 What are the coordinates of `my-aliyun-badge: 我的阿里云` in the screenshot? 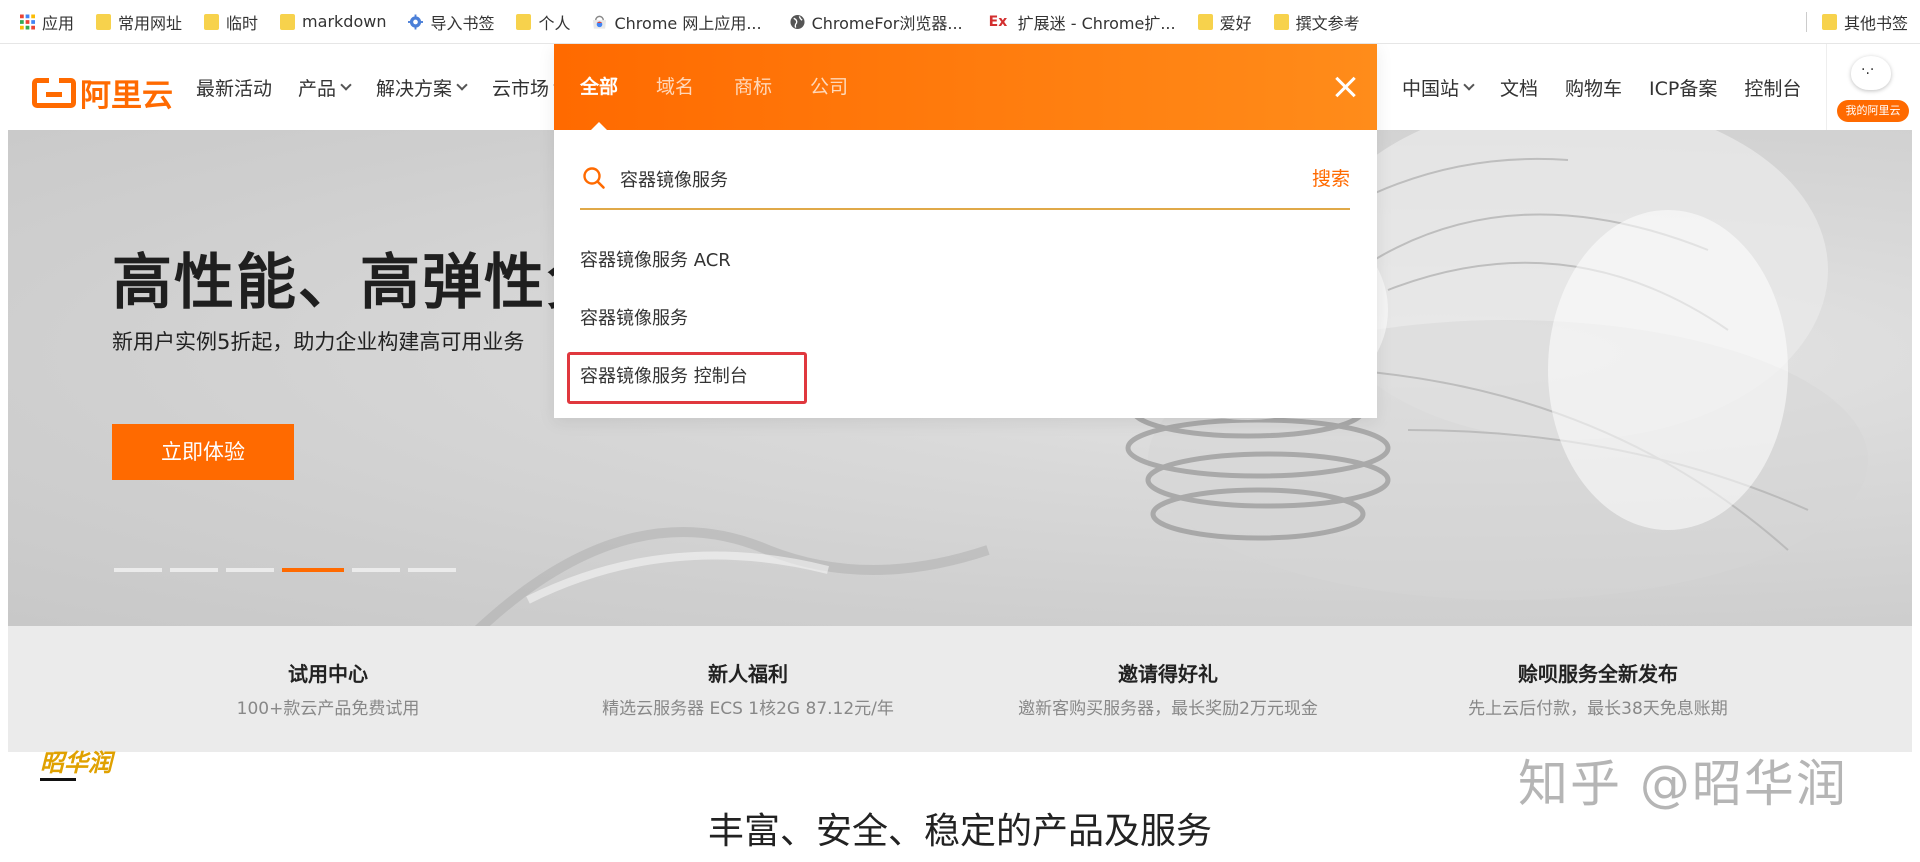 It's located at (1873, 111).